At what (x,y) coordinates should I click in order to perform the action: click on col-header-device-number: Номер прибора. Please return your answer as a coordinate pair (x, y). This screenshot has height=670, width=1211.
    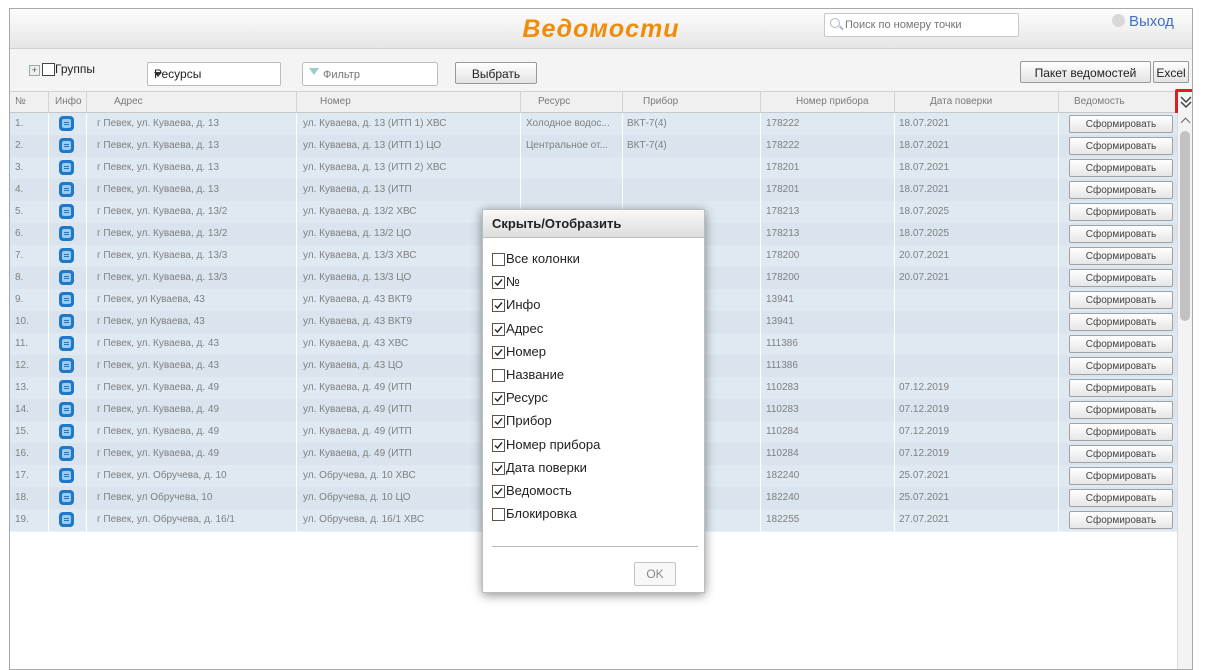
    Looking at the image, I should click on (832, 101).